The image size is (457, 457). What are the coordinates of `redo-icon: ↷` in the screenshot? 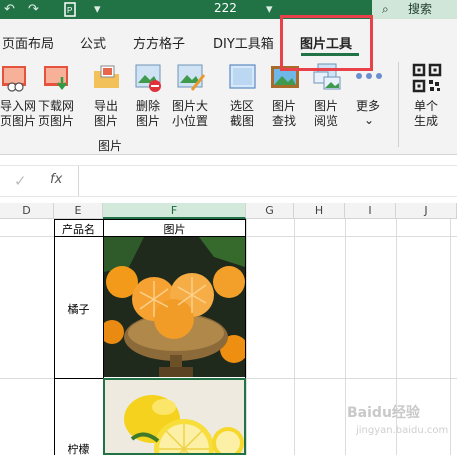 It's located at (33, 9).